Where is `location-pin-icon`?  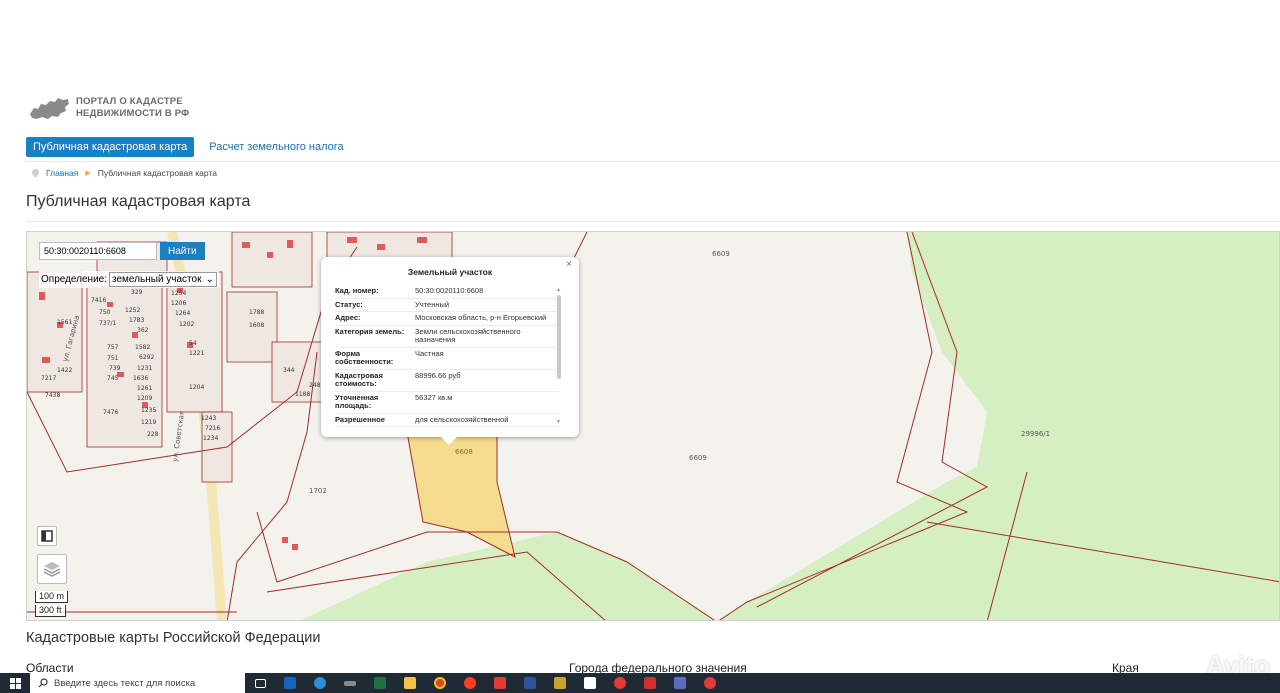
location-pin-icon is located at coordinates (35, 173).